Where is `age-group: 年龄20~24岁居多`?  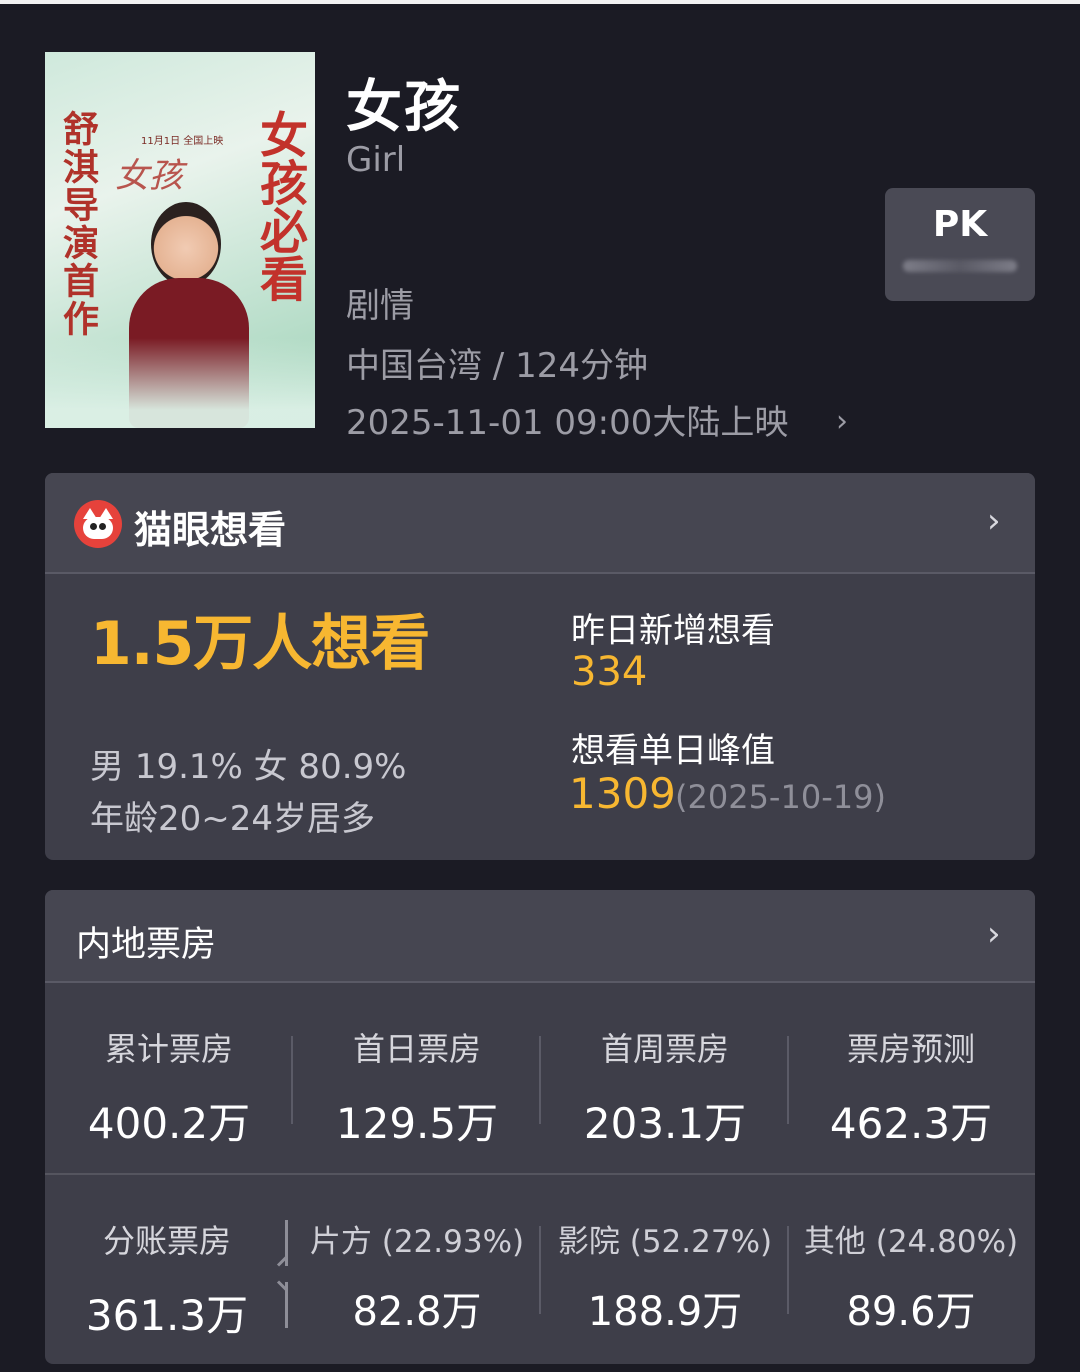 age-group: 年龄20~24岁居多 is located at coordinates (233, 819).